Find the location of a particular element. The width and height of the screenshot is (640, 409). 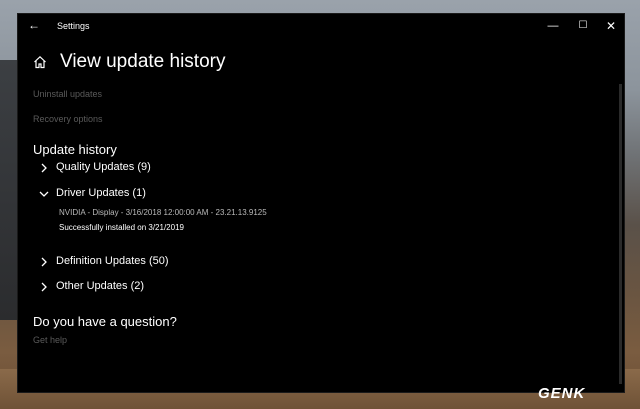

category-label: Definition Updates (50) is located at coordinates (112, 261).